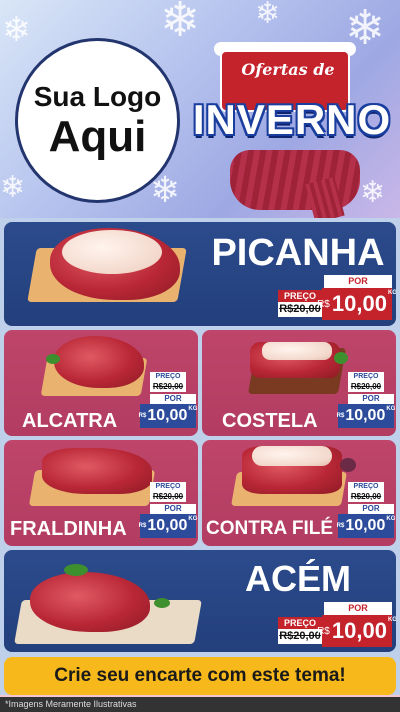 The height and width of the screenshot is (712, 400). What do you see at coordinates (97, 96) in the screenshot?
I see `logo-text-line1: Sua Logo` at bounding box center [97, 96].